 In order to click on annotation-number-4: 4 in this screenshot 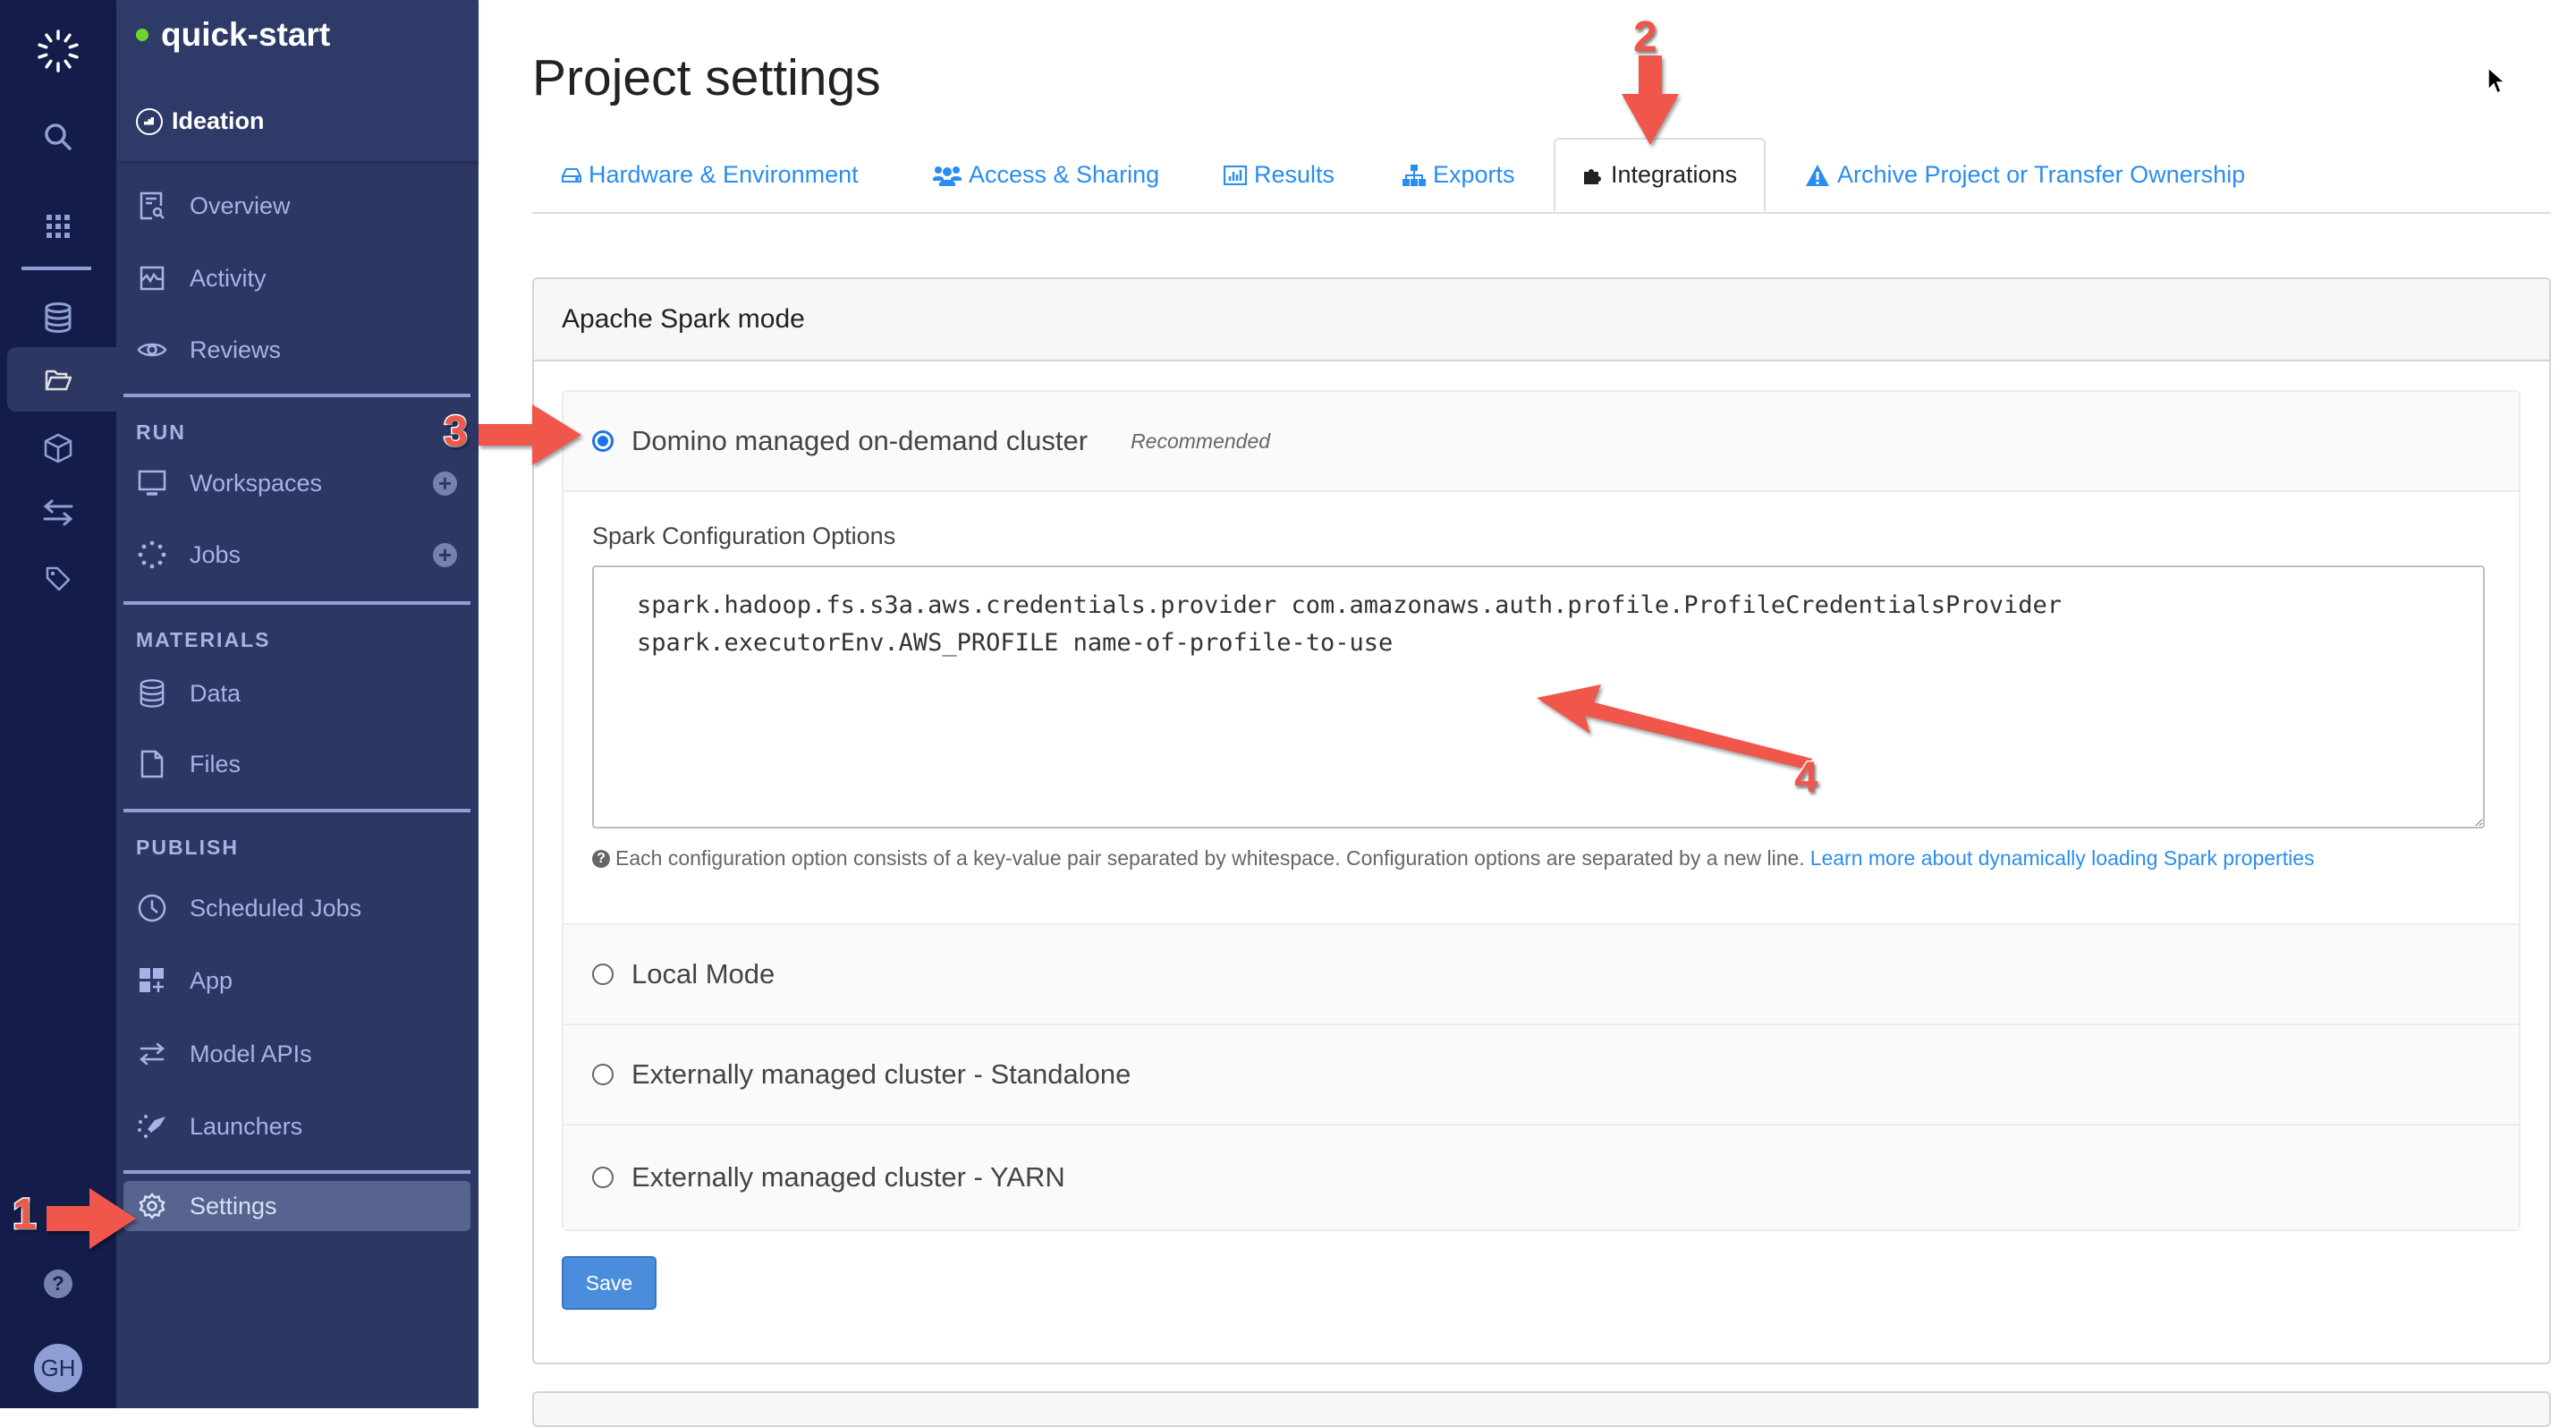, I will do `click(1806, 778)`.